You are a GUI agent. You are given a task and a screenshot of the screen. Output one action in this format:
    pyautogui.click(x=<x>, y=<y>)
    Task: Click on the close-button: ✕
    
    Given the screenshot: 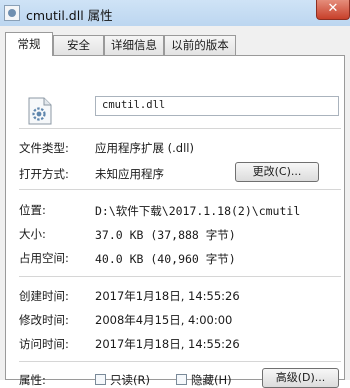 What is the action you would take?
    pyautogui.click(x=333, y=10)
    